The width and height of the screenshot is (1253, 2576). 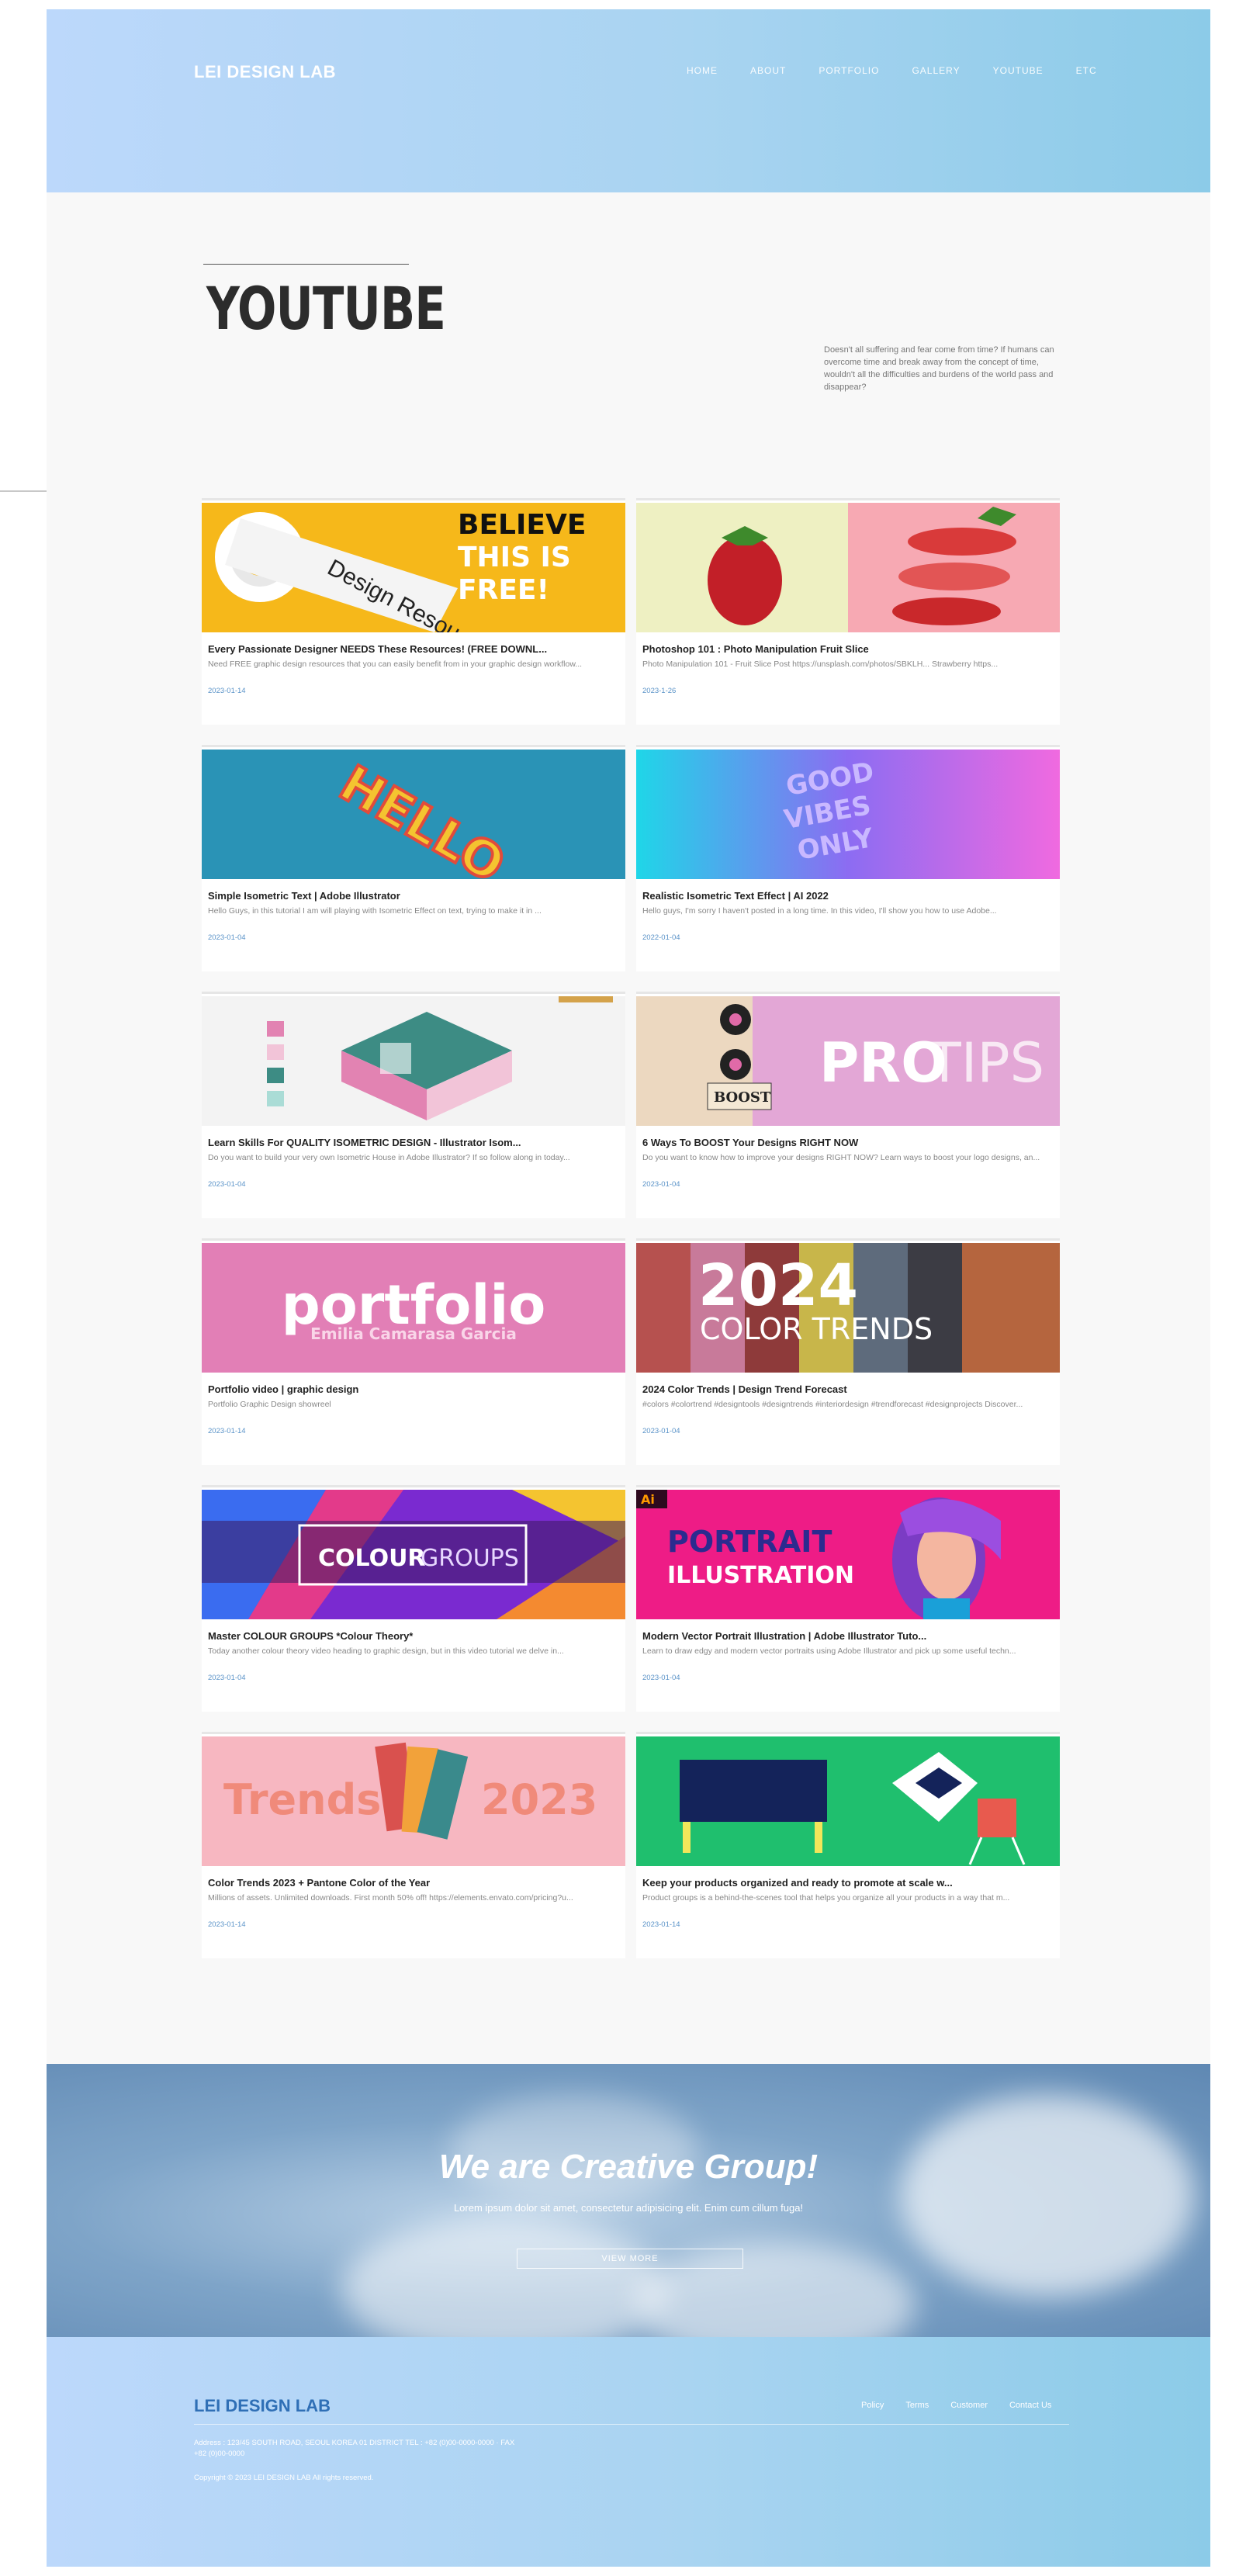 What do you see at coordinates (306, 264) in the screenshot?
I see `title-divider` at bounding box center [306, 264].